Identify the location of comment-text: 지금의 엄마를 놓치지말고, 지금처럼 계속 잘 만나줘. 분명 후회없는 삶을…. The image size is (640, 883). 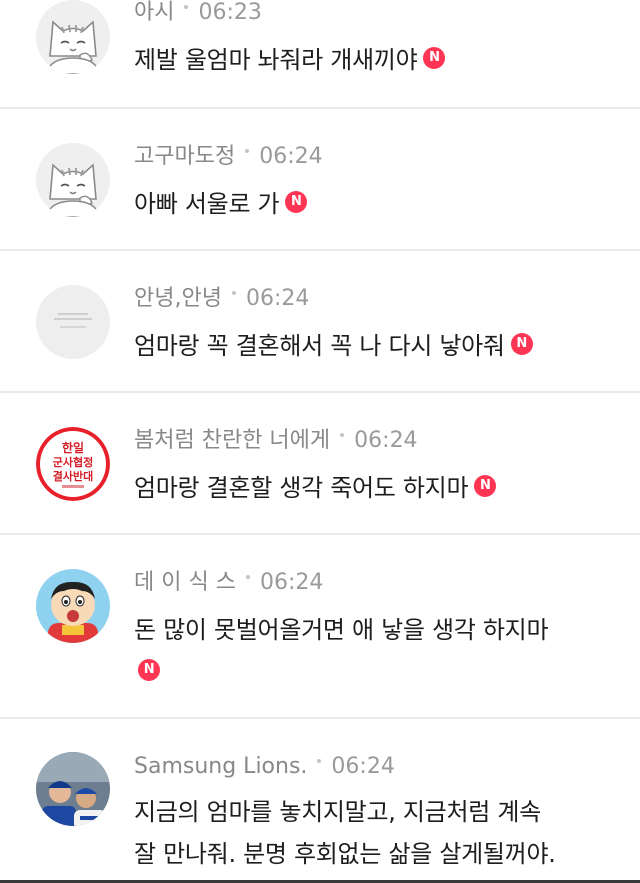
(372, 833).